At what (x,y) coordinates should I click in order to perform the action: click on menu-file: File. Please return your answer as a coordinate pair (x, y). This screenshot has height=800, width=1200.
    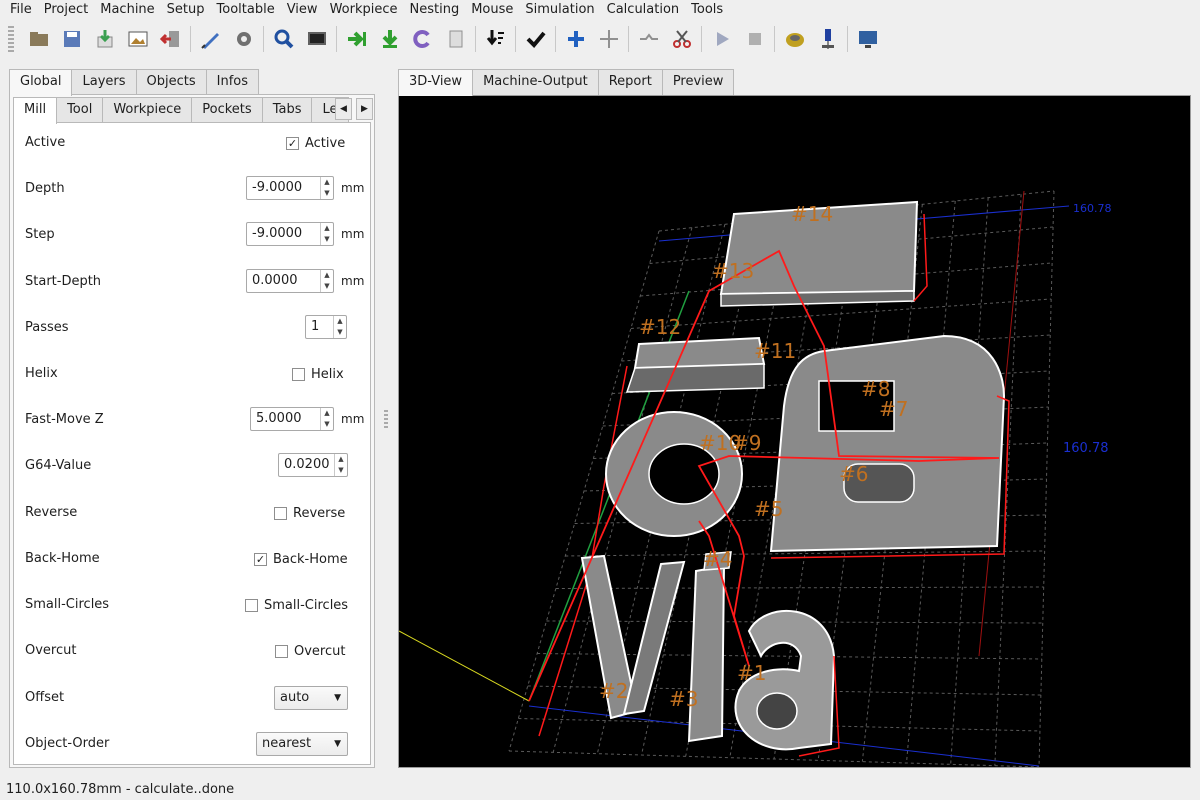
    Looking at the image, I should click on (21, 10).